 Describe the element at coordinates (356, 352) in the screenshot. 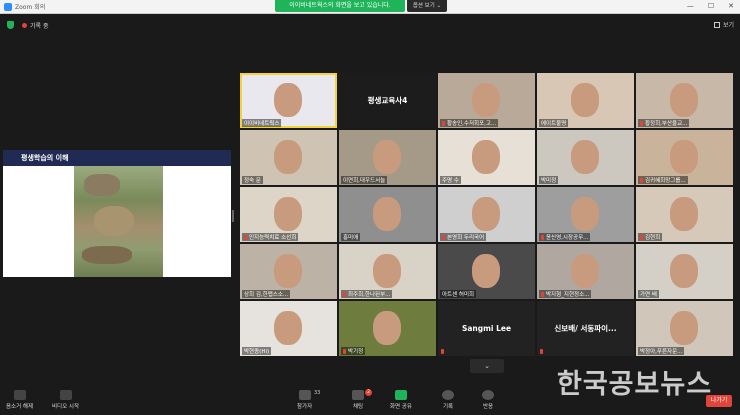

I see `participant-name: 박기정` at that location.